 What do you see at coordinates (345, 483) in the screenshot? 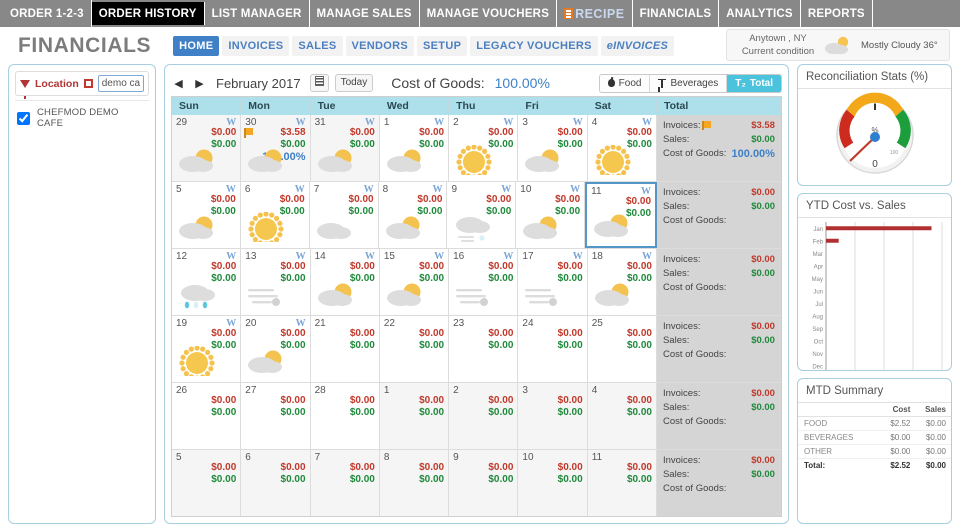
I see `calendar-day-cell: 7 $0.00 $0.00` at bounding box center [345, 483].